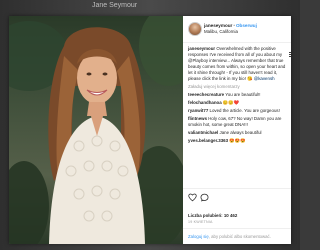 Image resolution: width=320 pixels, height=250 pixels. What do you see at coordinates (115, 5) in the screenshot?
I see `backdrop-title: Jane Seymour` at bounding box center [115, 5].